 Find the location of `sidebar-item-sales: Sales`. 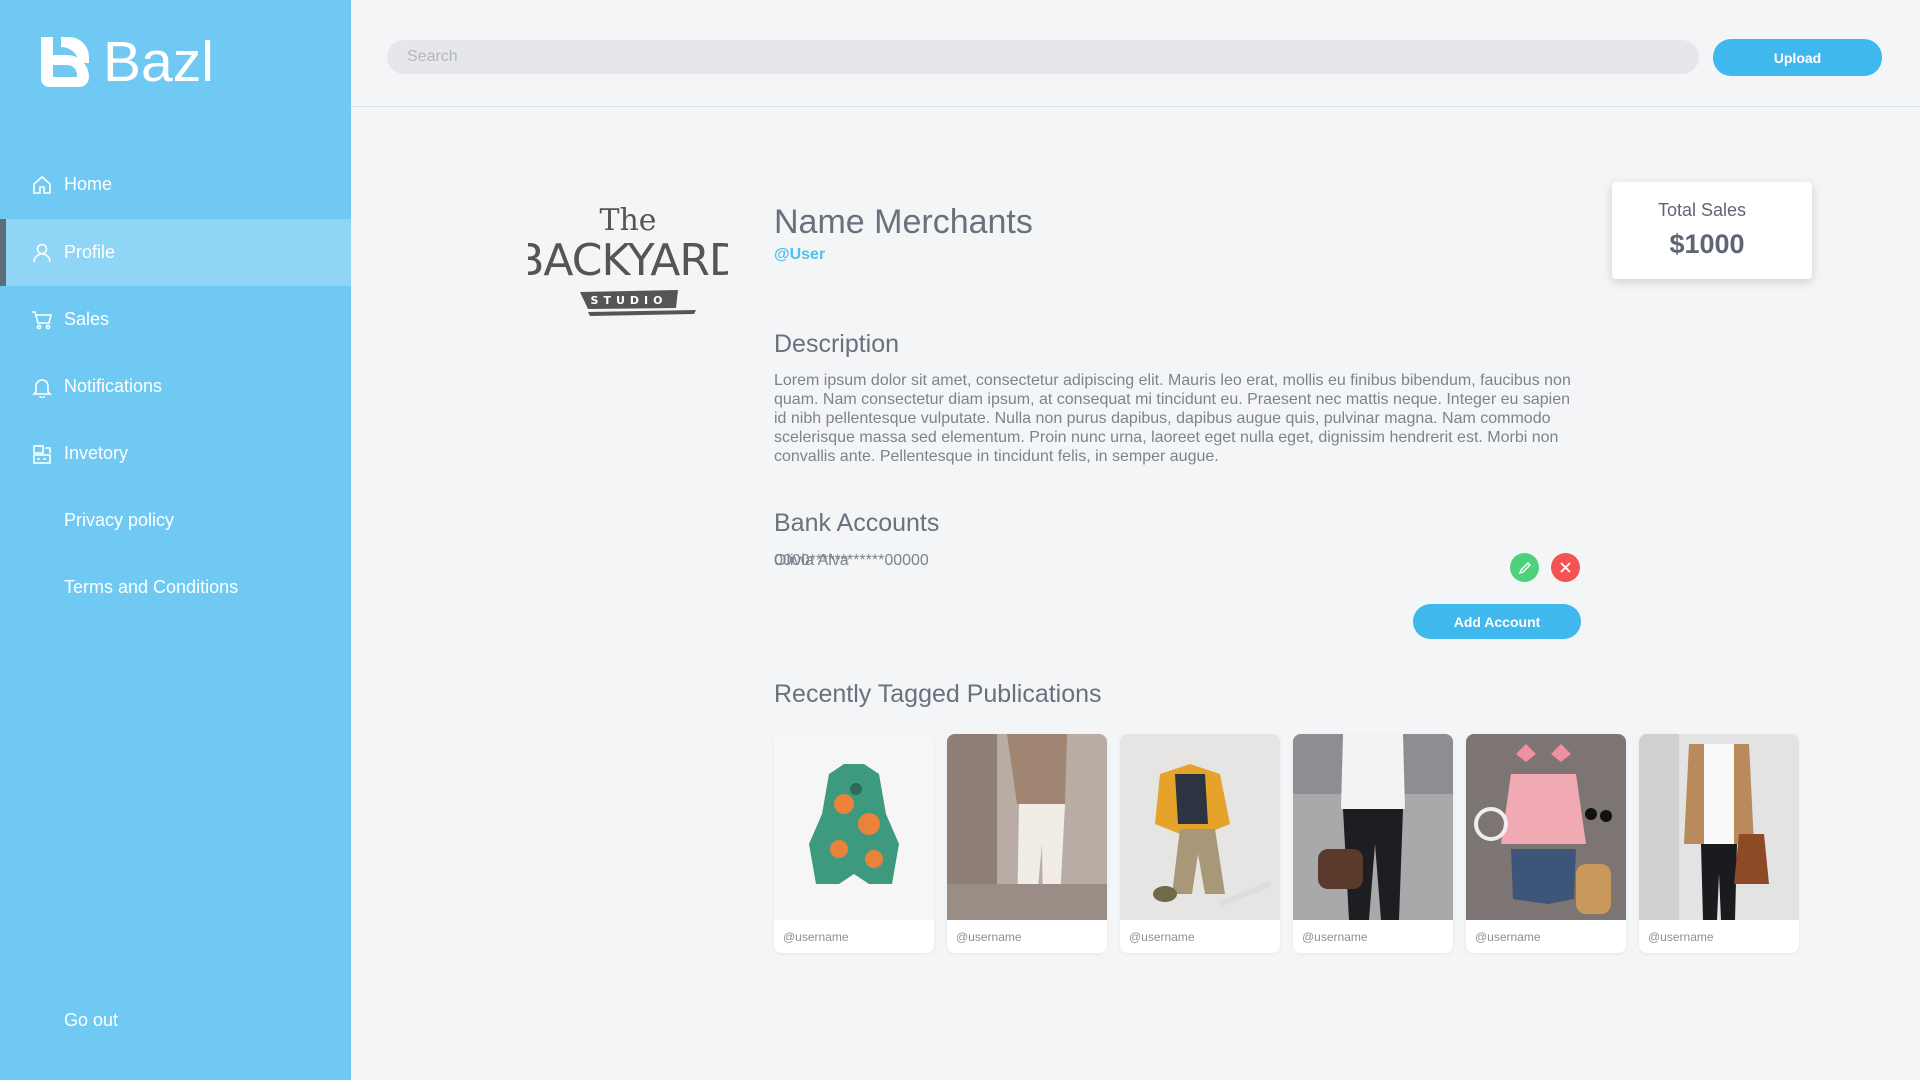

sidebar-item-sales: Sales is located at coordinates (175, 319).